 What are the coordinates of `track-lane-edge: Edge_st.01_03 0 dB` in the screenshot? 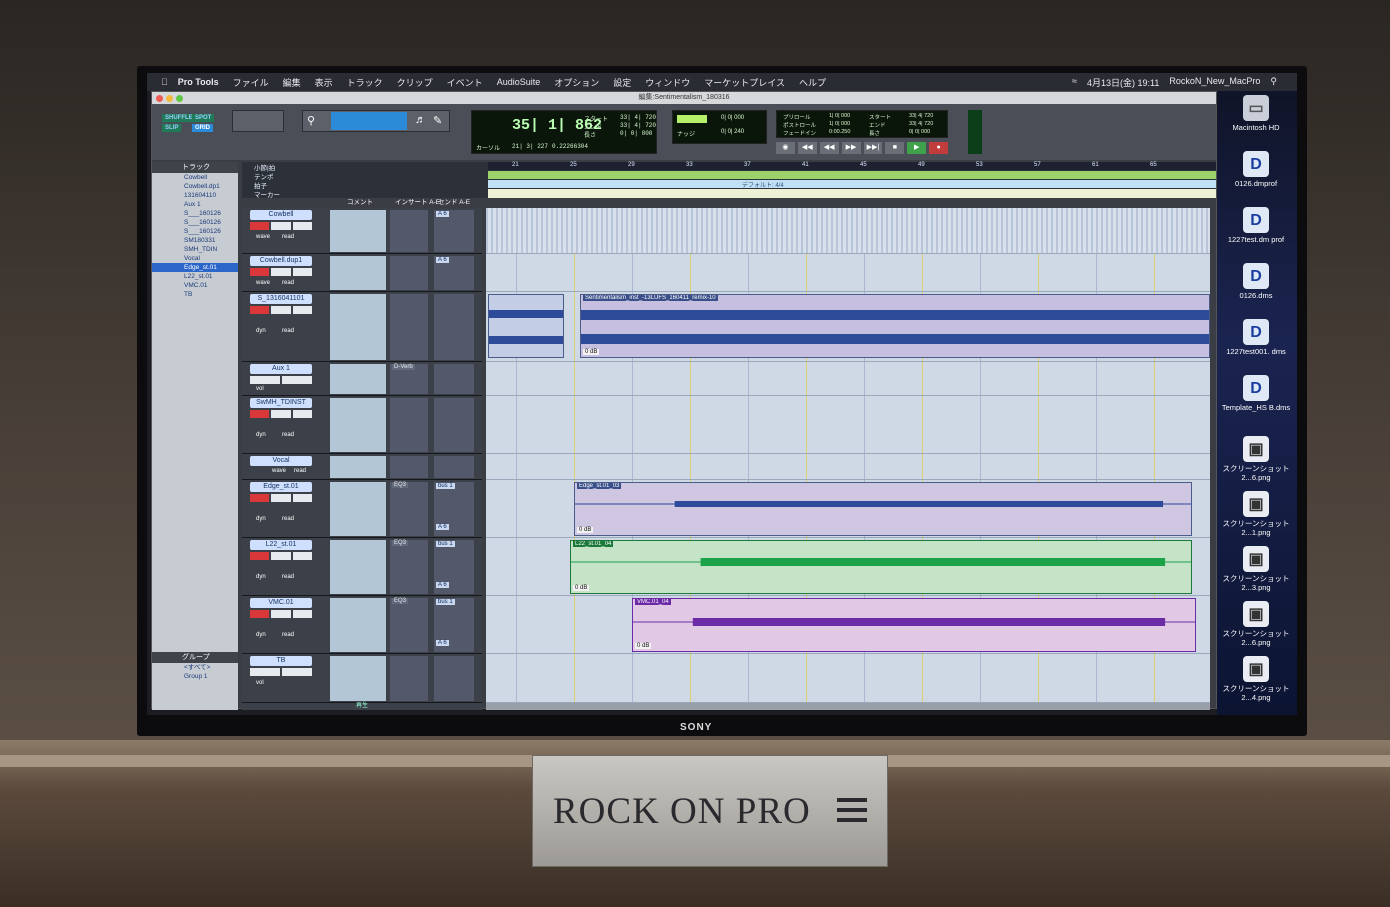 It's located at (848, 509).